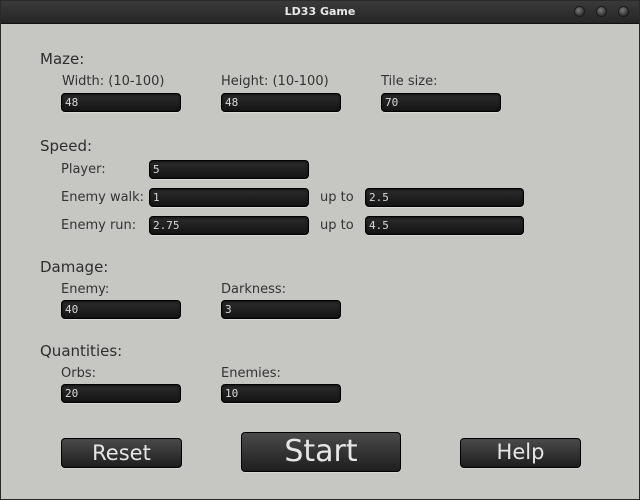 This screenshot has height=500, width=640. What do you see at coordinates (579, 11) in the screenshot?
I see `minimize-button` at bounding box center [579, 11].